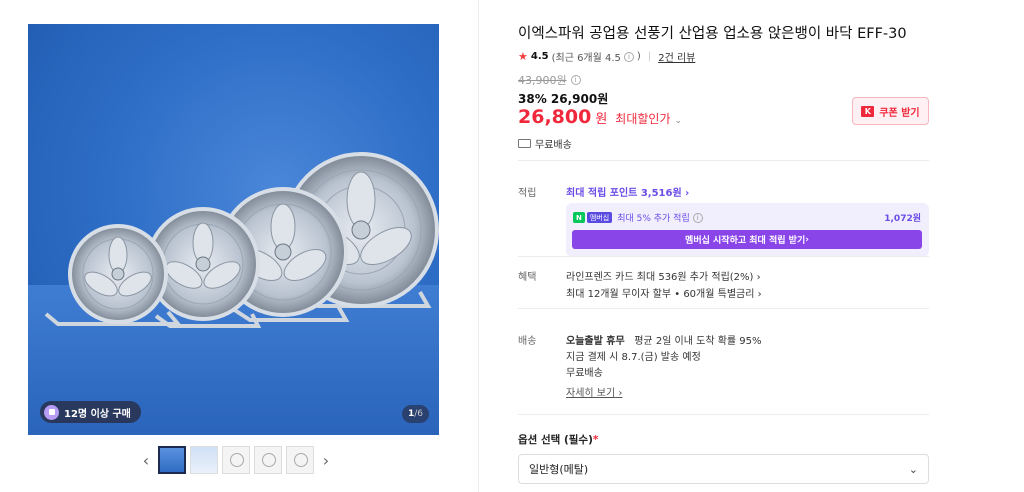 This screenshot has width=1024, height=492. What do you see at coordinates (146, 460) in the screenshot?
I see `chevron-left-icon: ‹` at bounding box center [146, 460].